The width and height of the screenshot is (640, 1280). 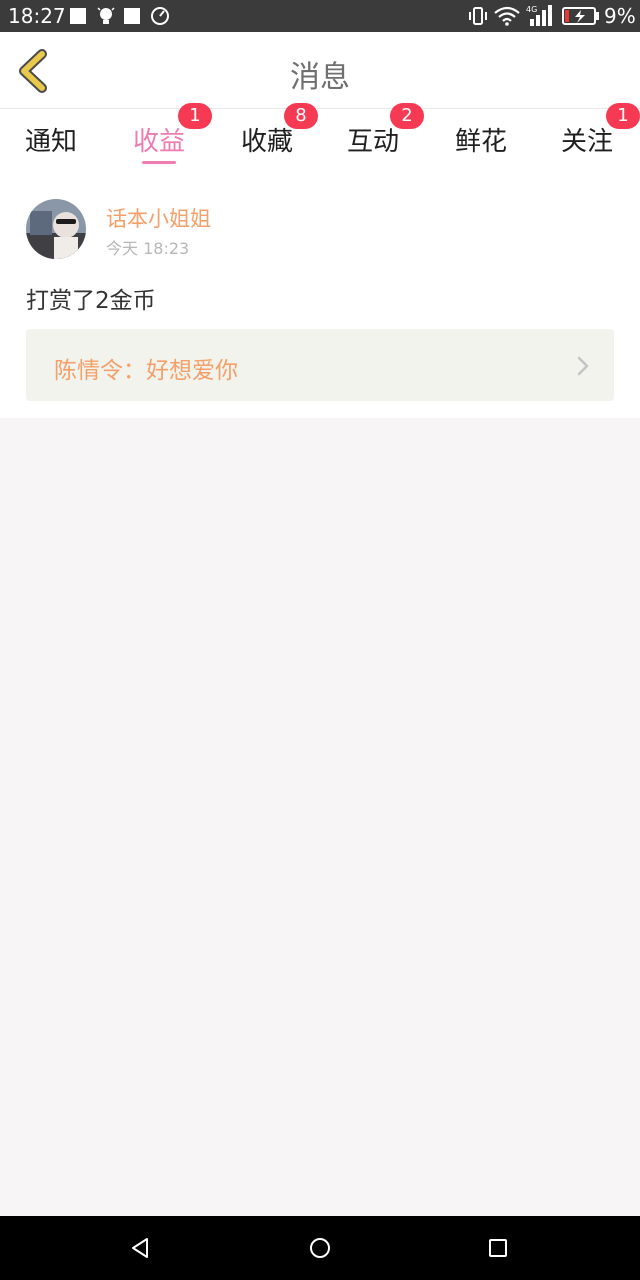 I want to click on tab-following: 关注 1, so click(x=586, y=139).